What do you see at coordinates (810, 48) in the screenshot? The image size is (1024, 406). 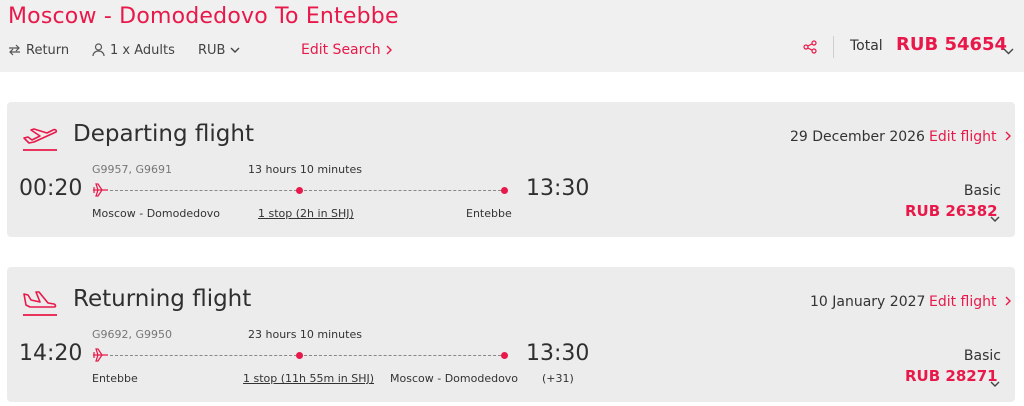 I see `share-icon` at bounding box center [810, 48].